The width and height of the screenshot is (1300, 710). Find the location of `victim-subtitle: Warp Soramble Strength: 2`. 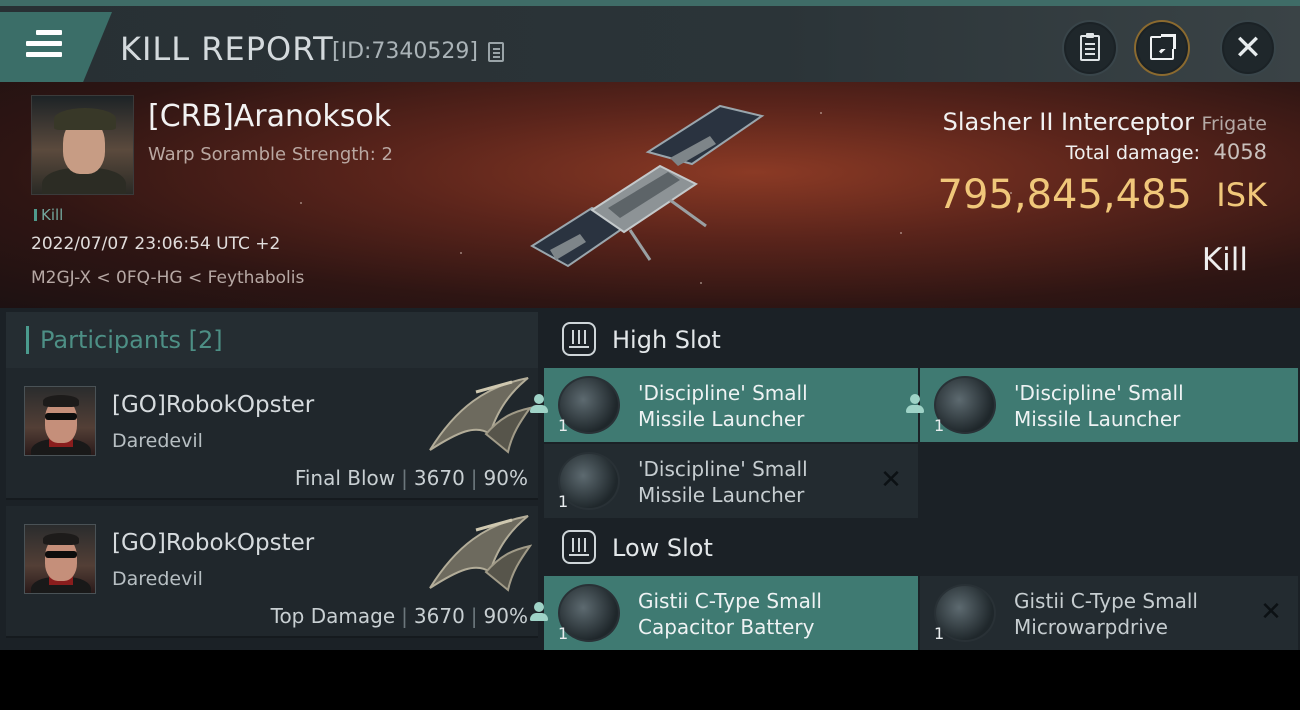

victim-subtitle: Warp Soramble Strength: 2 is located at coordinates (270, 154).